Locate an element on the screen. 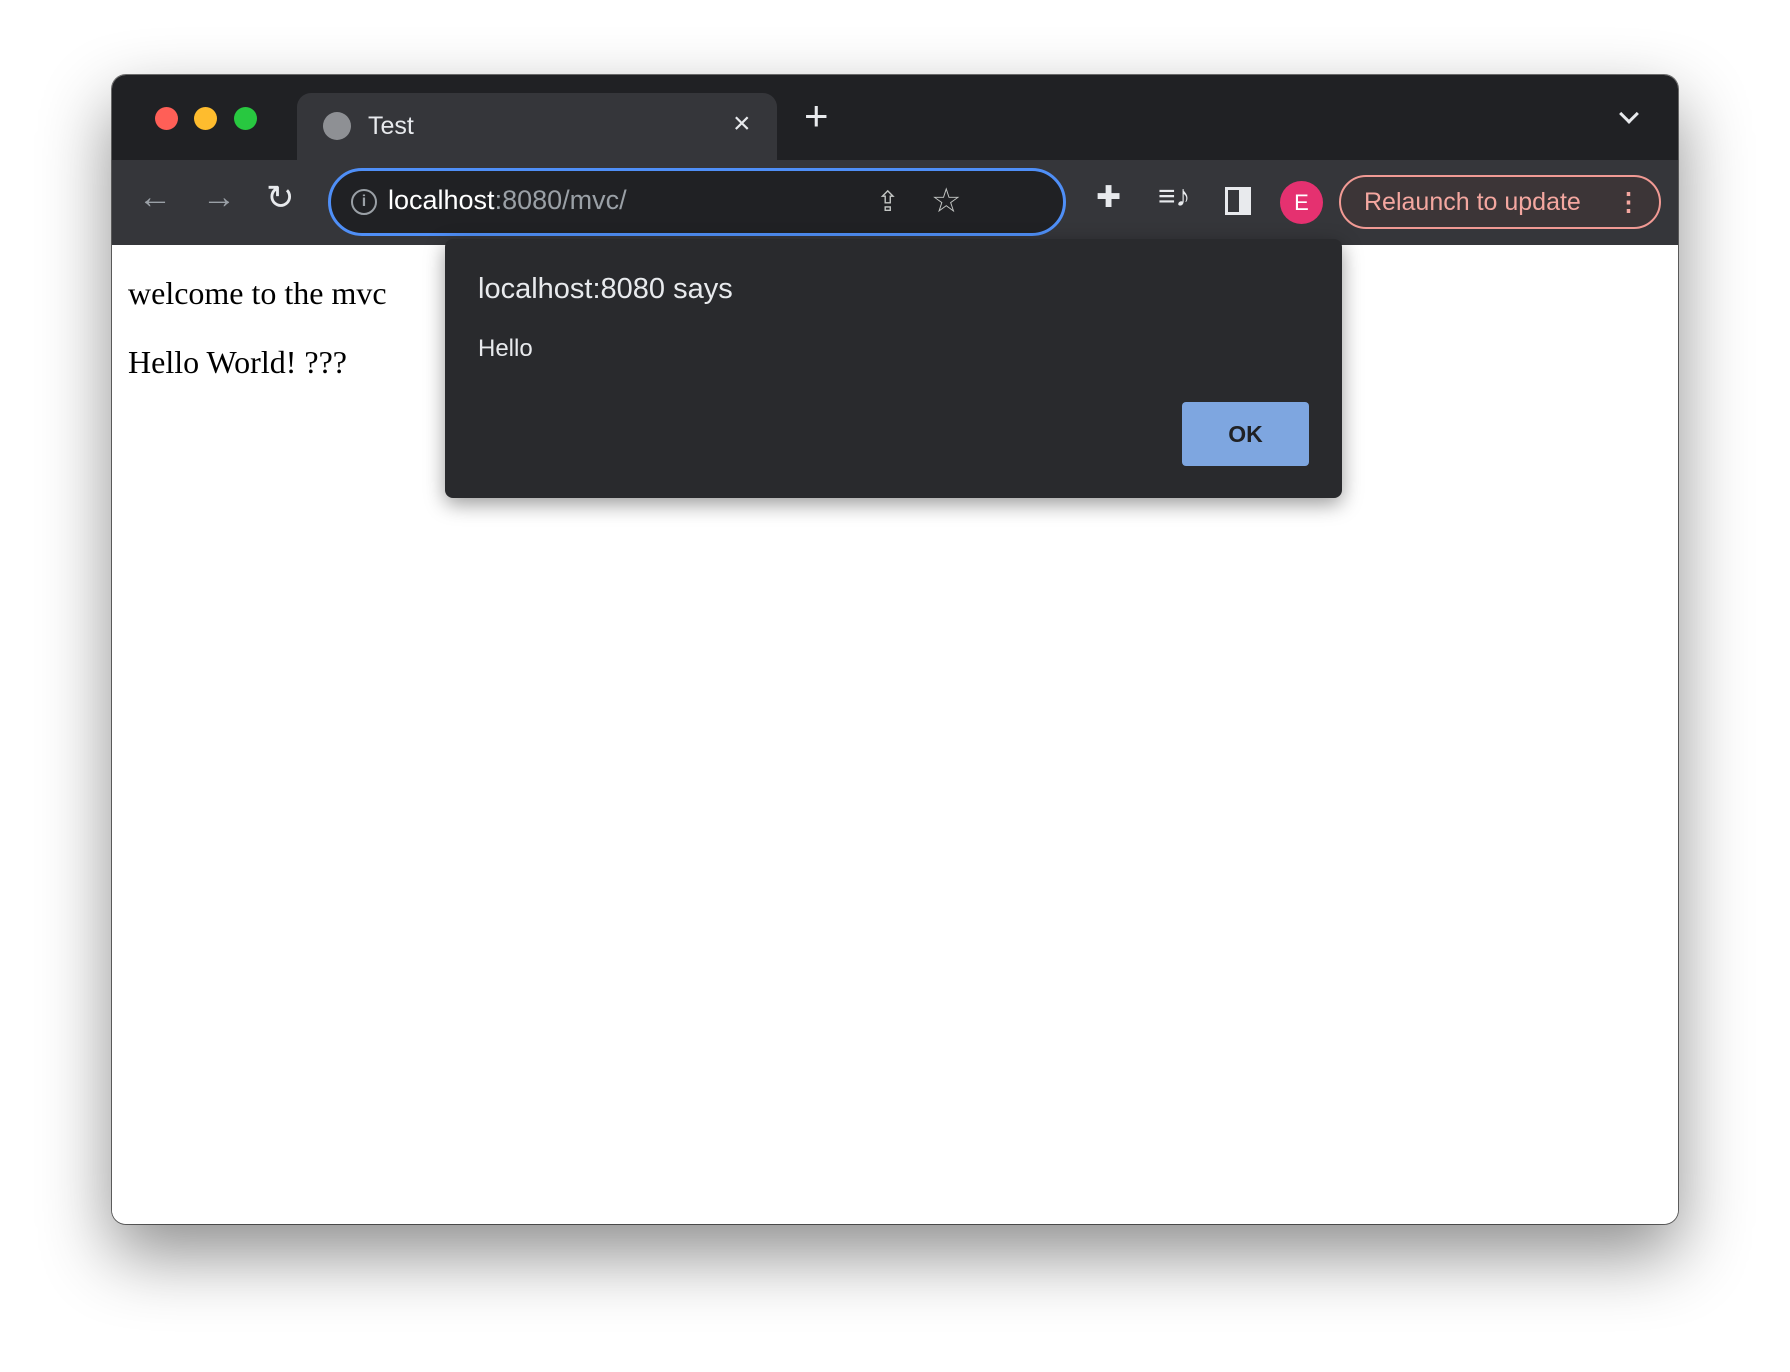 This screenshot has width=1790, height=1372. media-controls-icon: ≡♪ is located at coordinates (1174, 197).